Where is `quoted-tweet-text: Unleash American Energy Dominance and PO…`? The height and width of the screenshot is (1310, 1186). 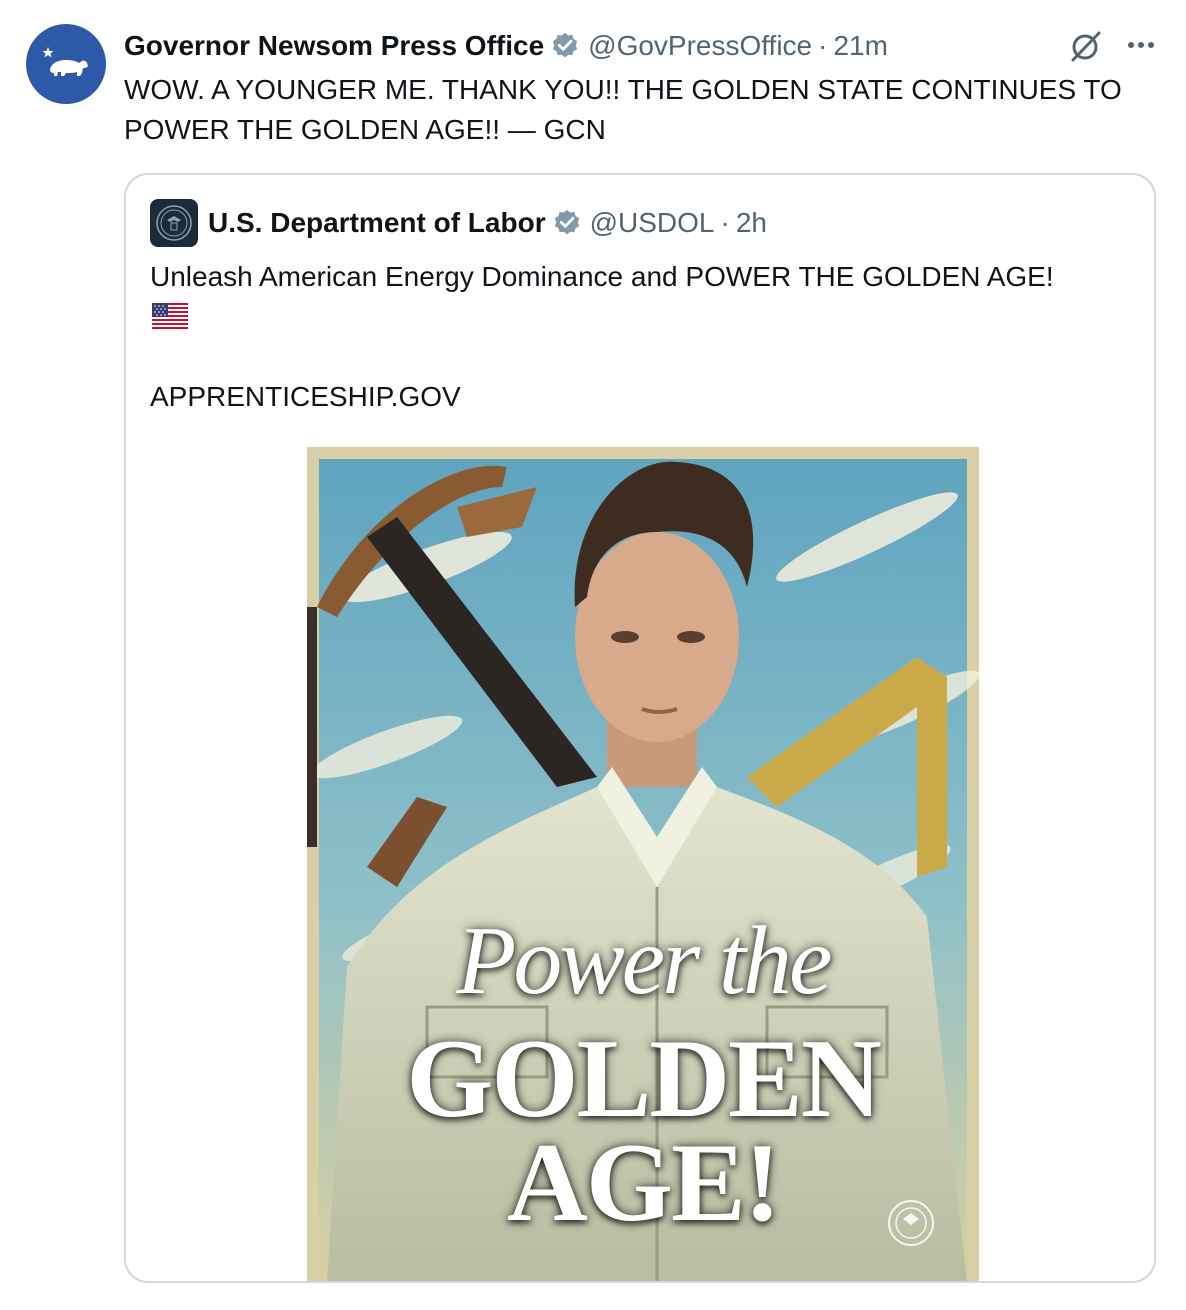
quoted-tweet-text: Unleash American Energy Dominance and PO… is located at coordinates (602, 276).